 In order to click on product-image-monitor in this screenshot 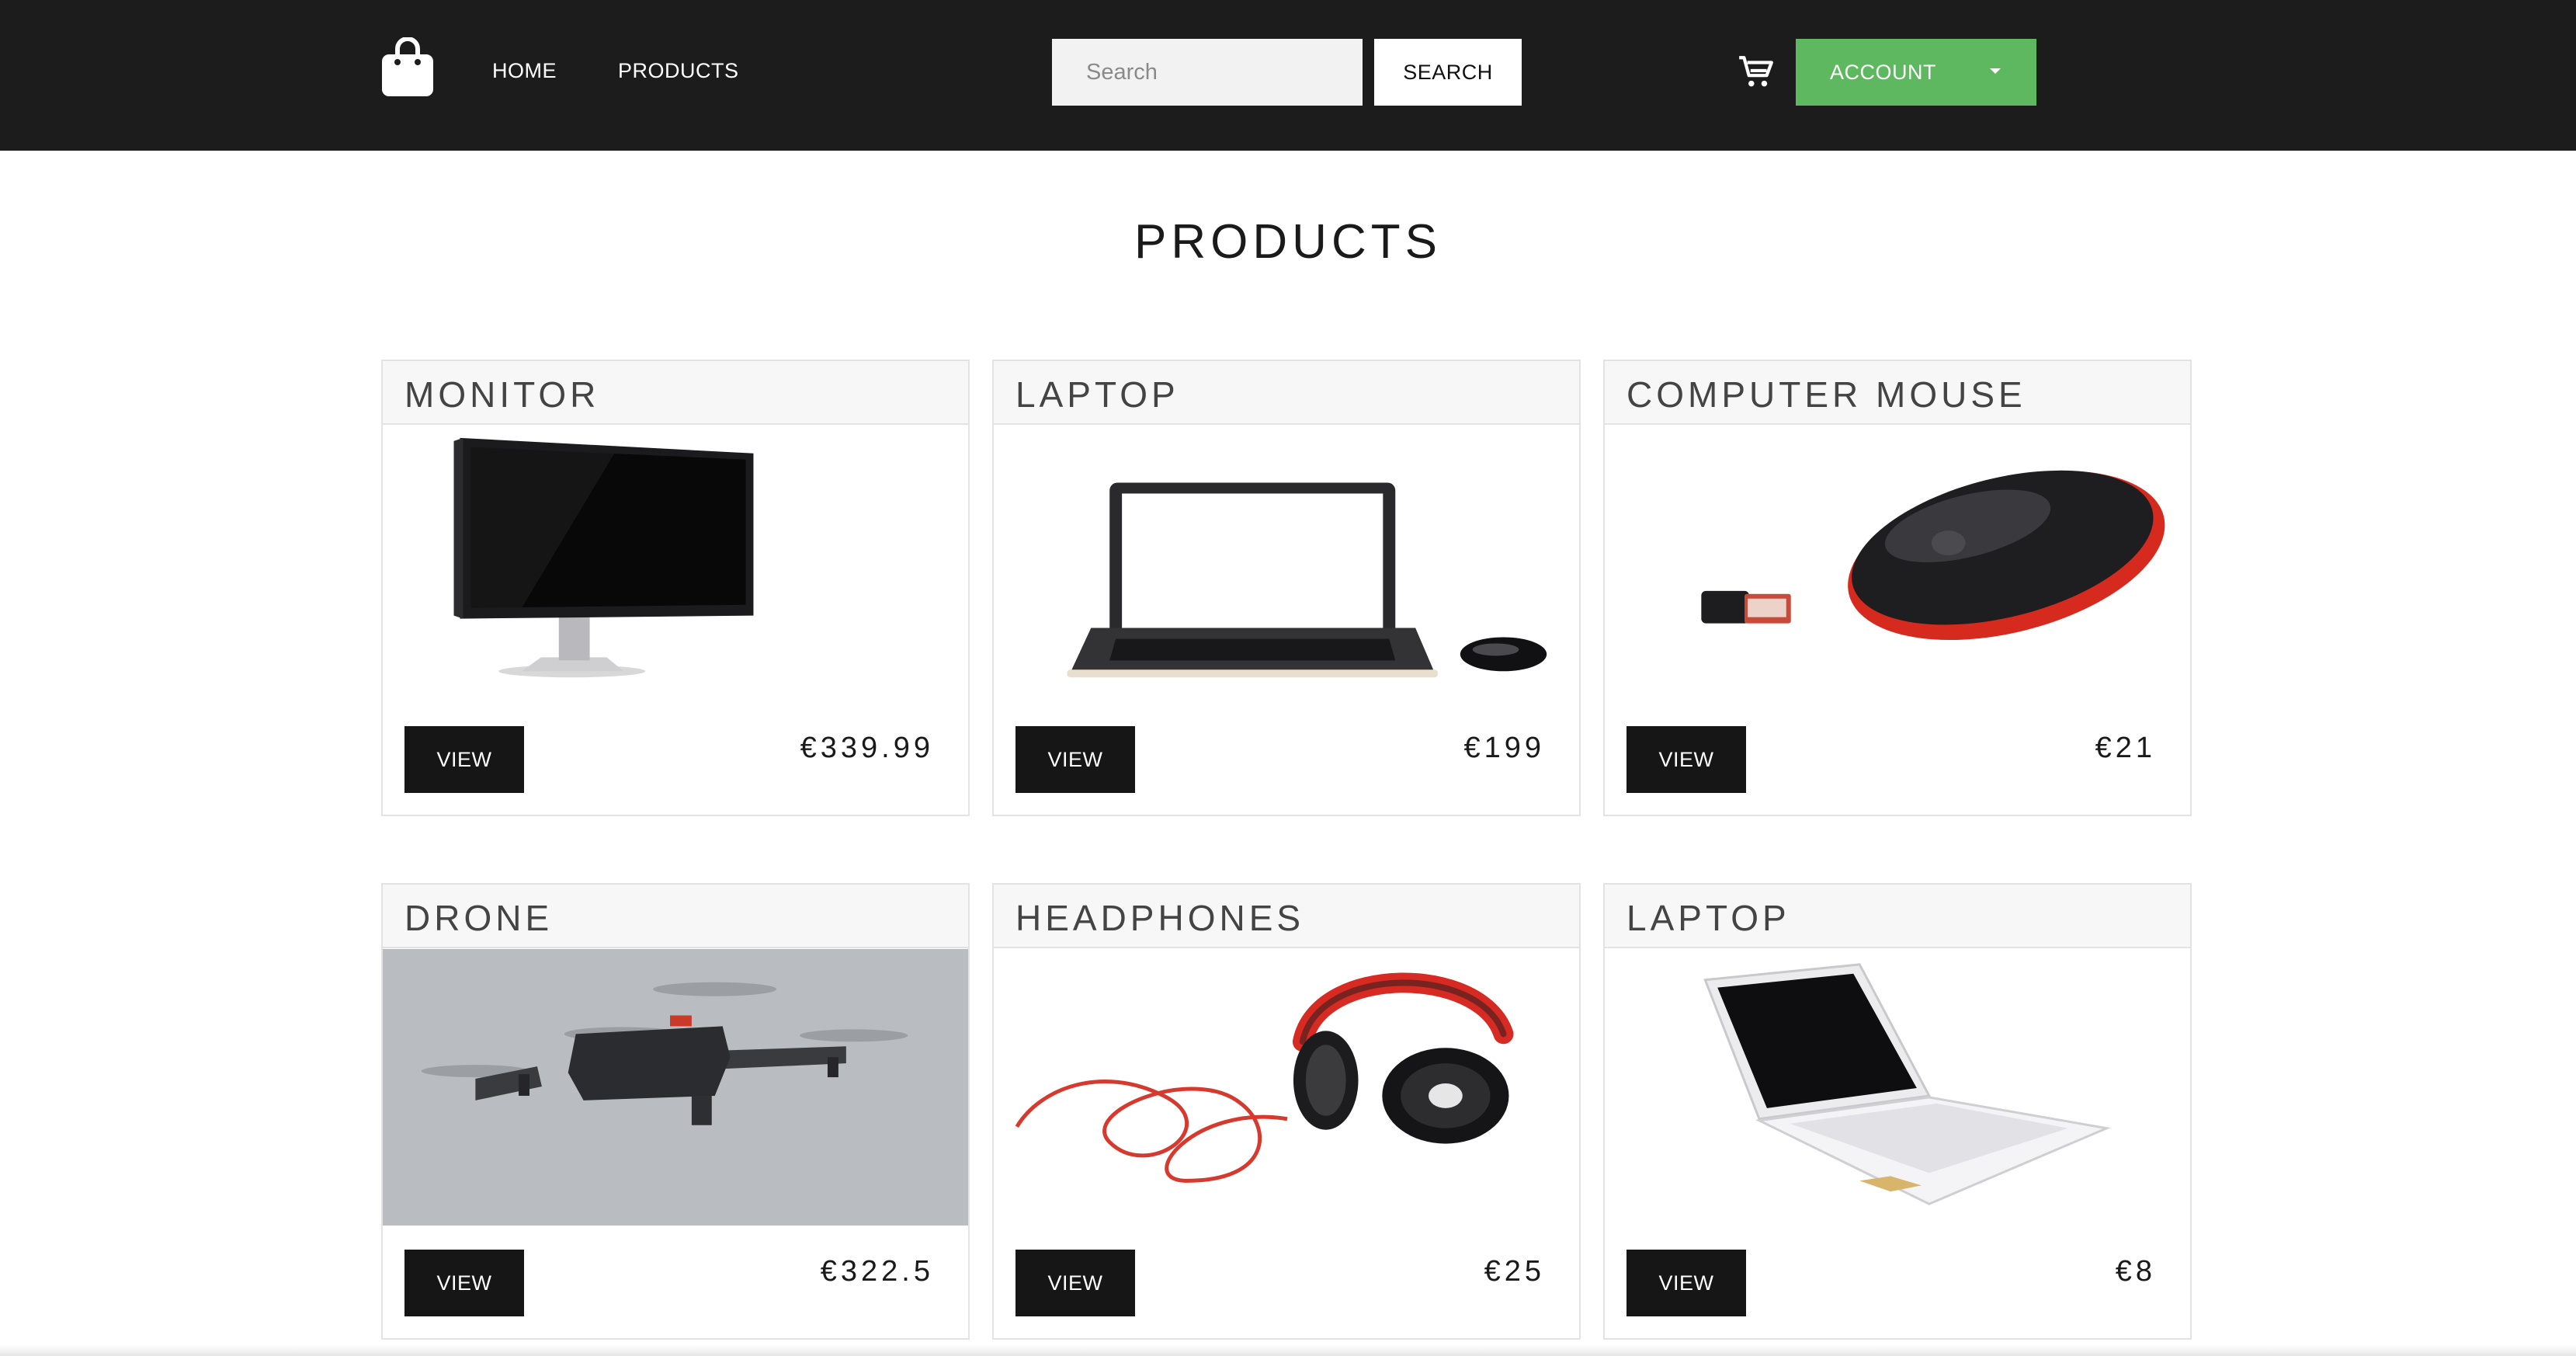, I will do `click(675, 564)`.